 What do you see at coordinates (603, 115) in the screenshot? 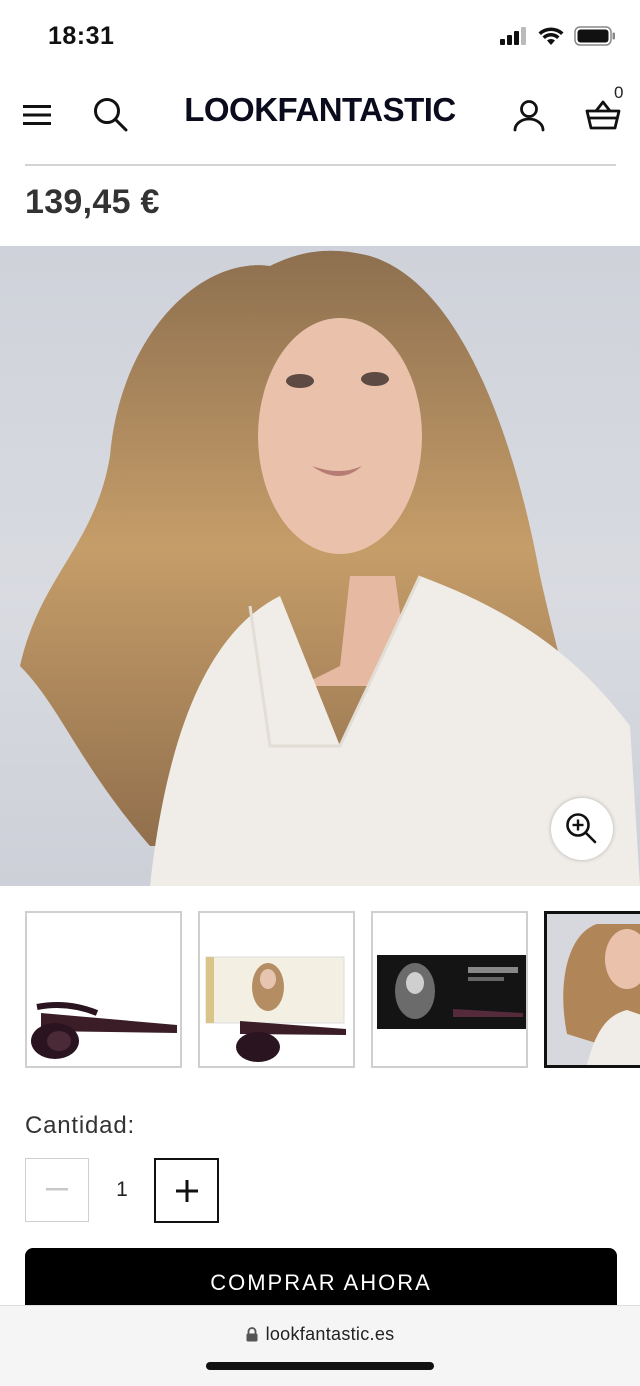
I see `basket-icon` at bounding box center [603, 115].